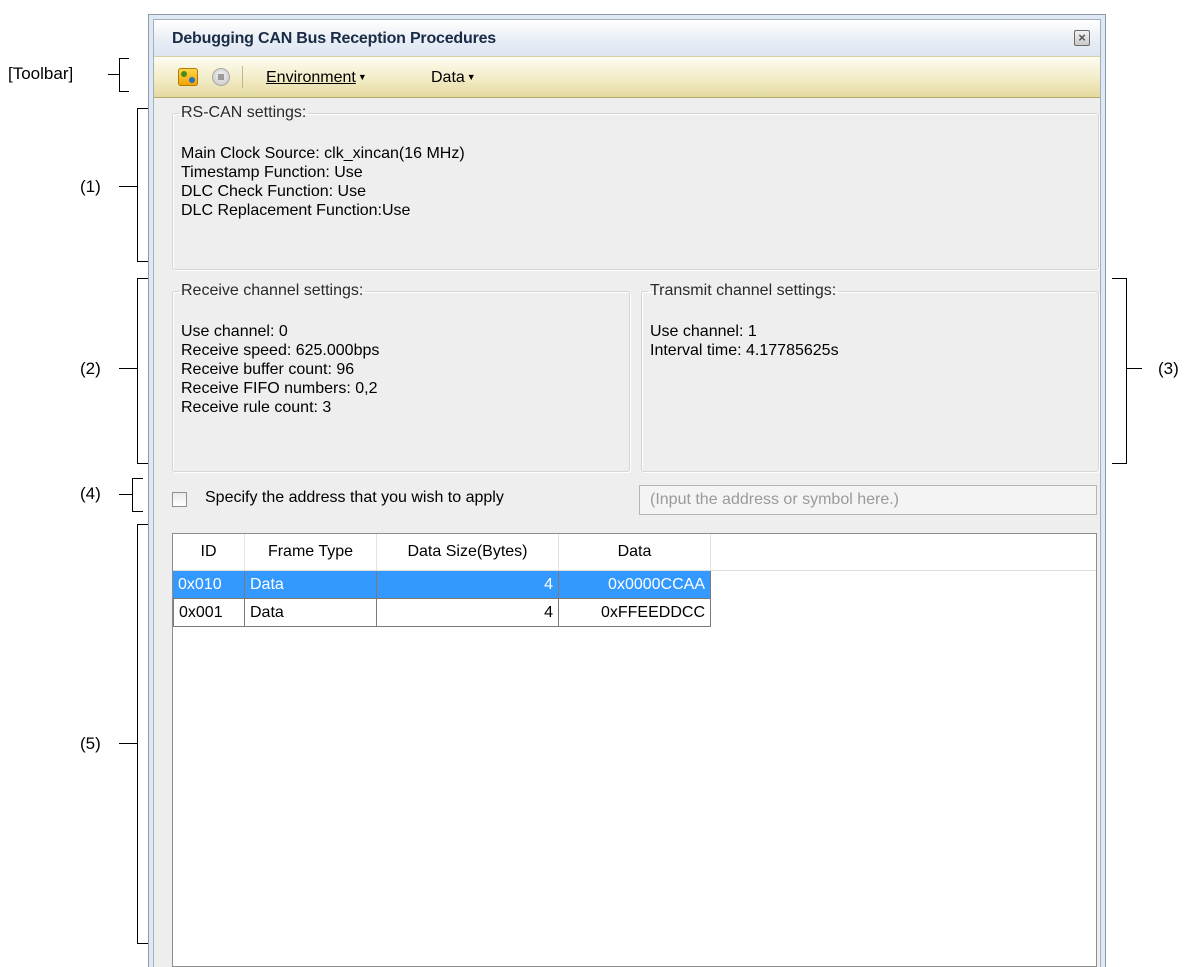 Image resolution: width=1194 pixels, height=967 pixels. I want to click on data-menu: Data ▼, so click(453, 77).